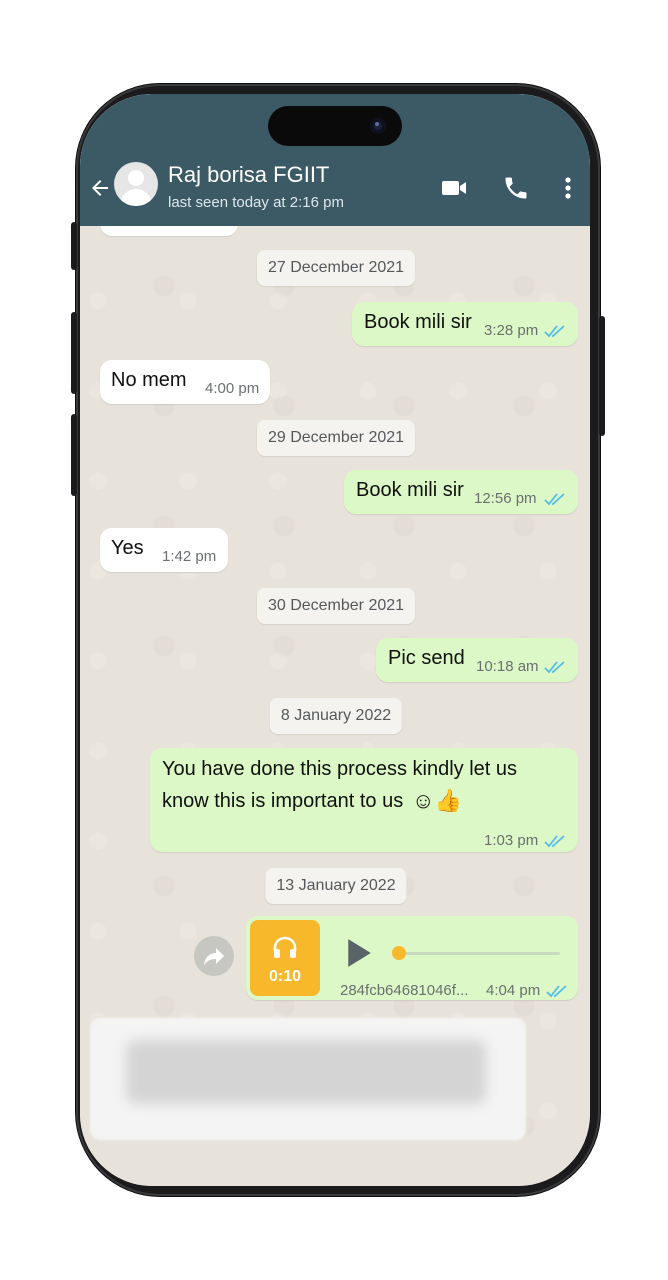 Image resolution: width=668 pixels, height=1280 pixels. What do you see at coordinates (568, 188) in the screenshot?
I see `more-options-icon` at bounding box center [568, 188].